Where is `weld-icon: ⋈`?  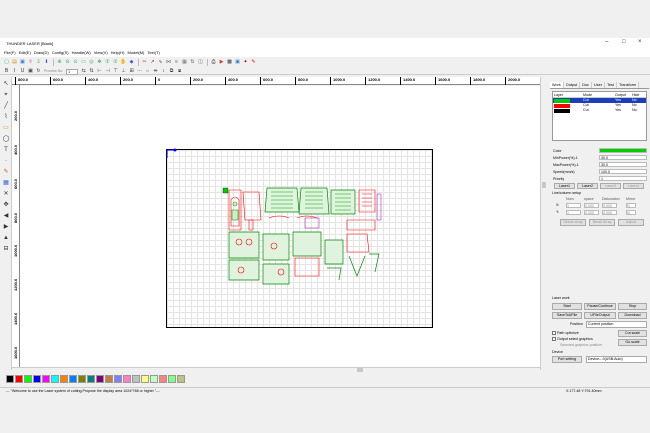
weld-icon: ⋈ is located at coordinates (168, 62).